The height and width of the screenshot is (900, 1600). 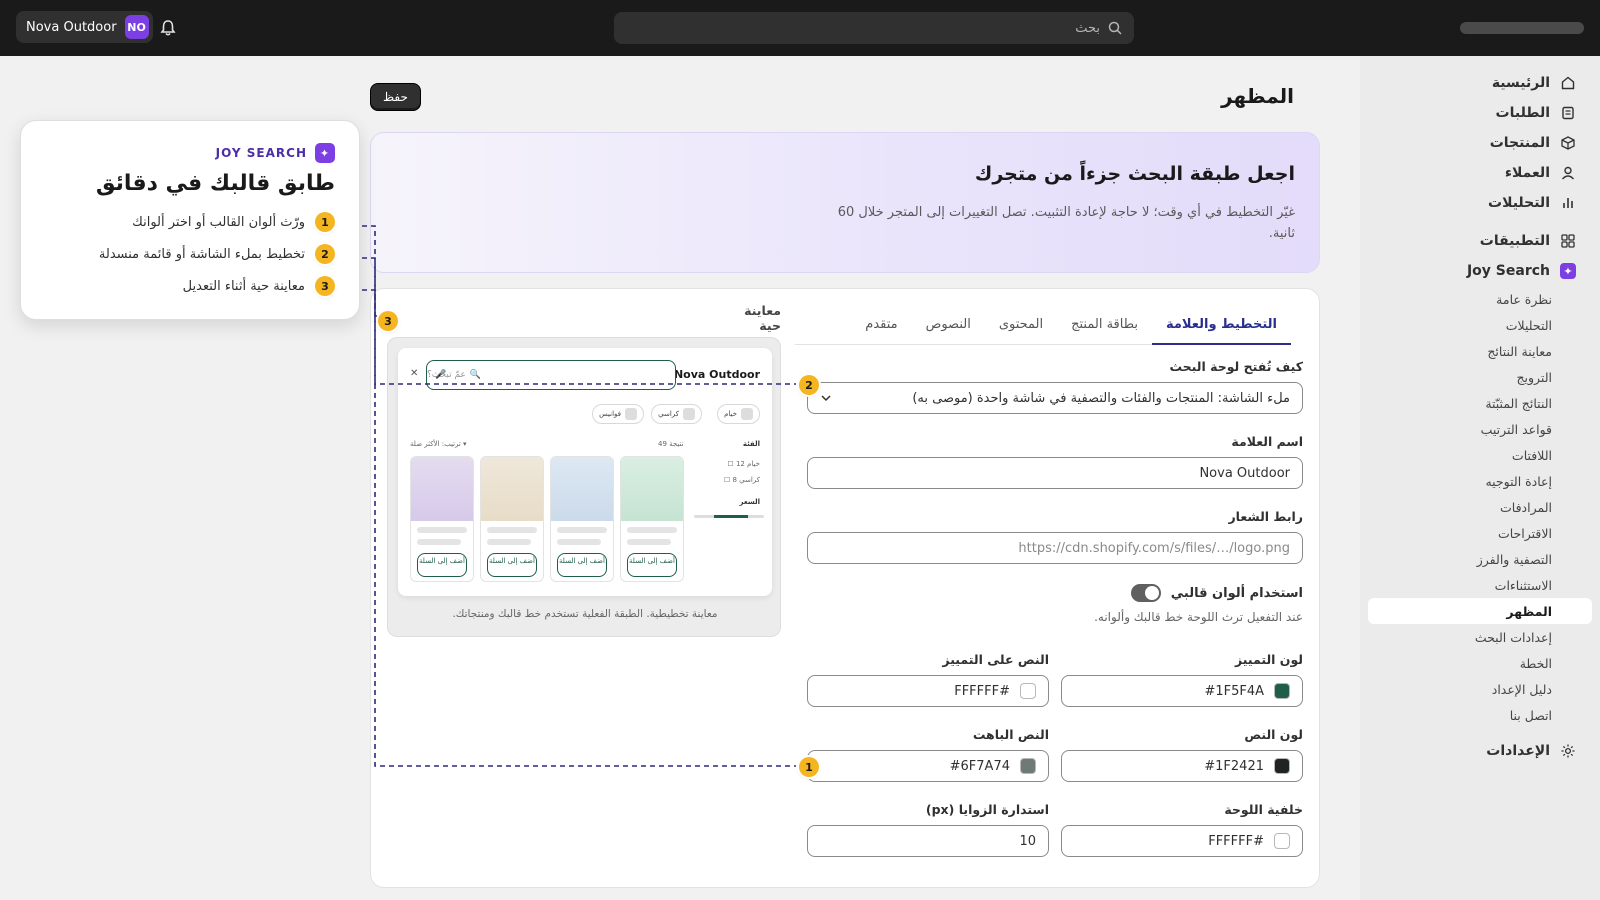 What do you see at coordinates (1182, 766) in the screenshot?
I see `text-color-input: #1F2421` at bounding box center [1182, 766].